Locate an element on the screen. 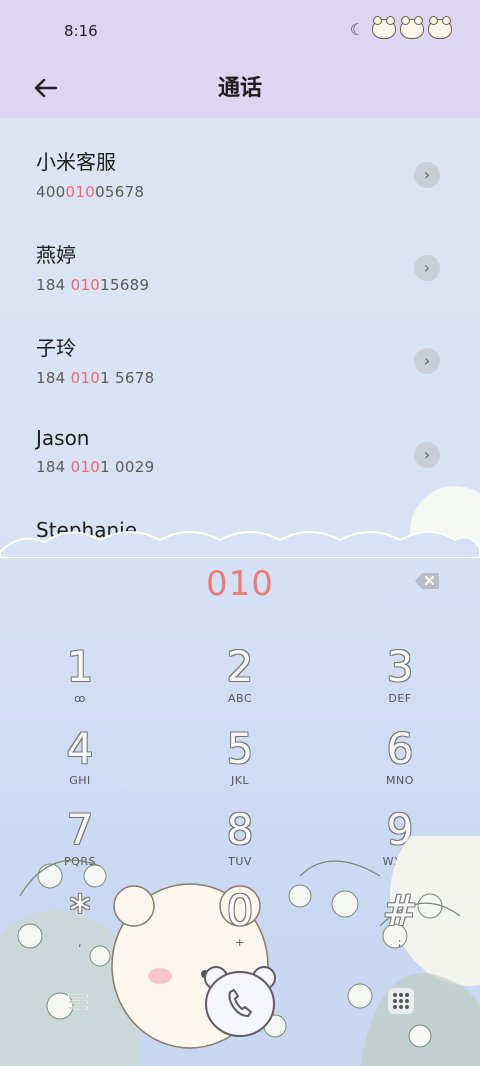 The height and width of the screenshot is (1066, 480). app-bar: 通话 is located at coordinates (240, 90).